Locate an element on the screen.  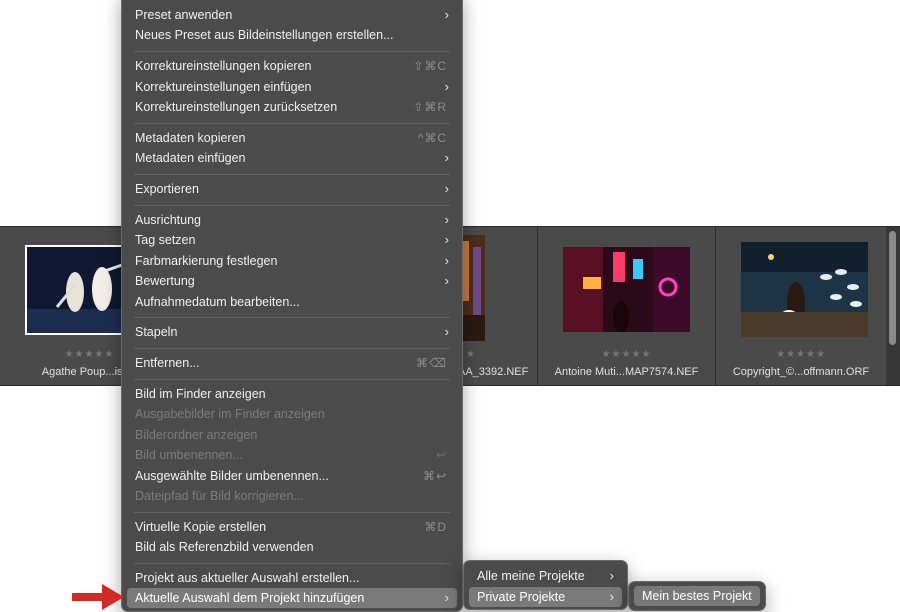
red-pointer-arrow-icon is located at coordinates (98, 597).